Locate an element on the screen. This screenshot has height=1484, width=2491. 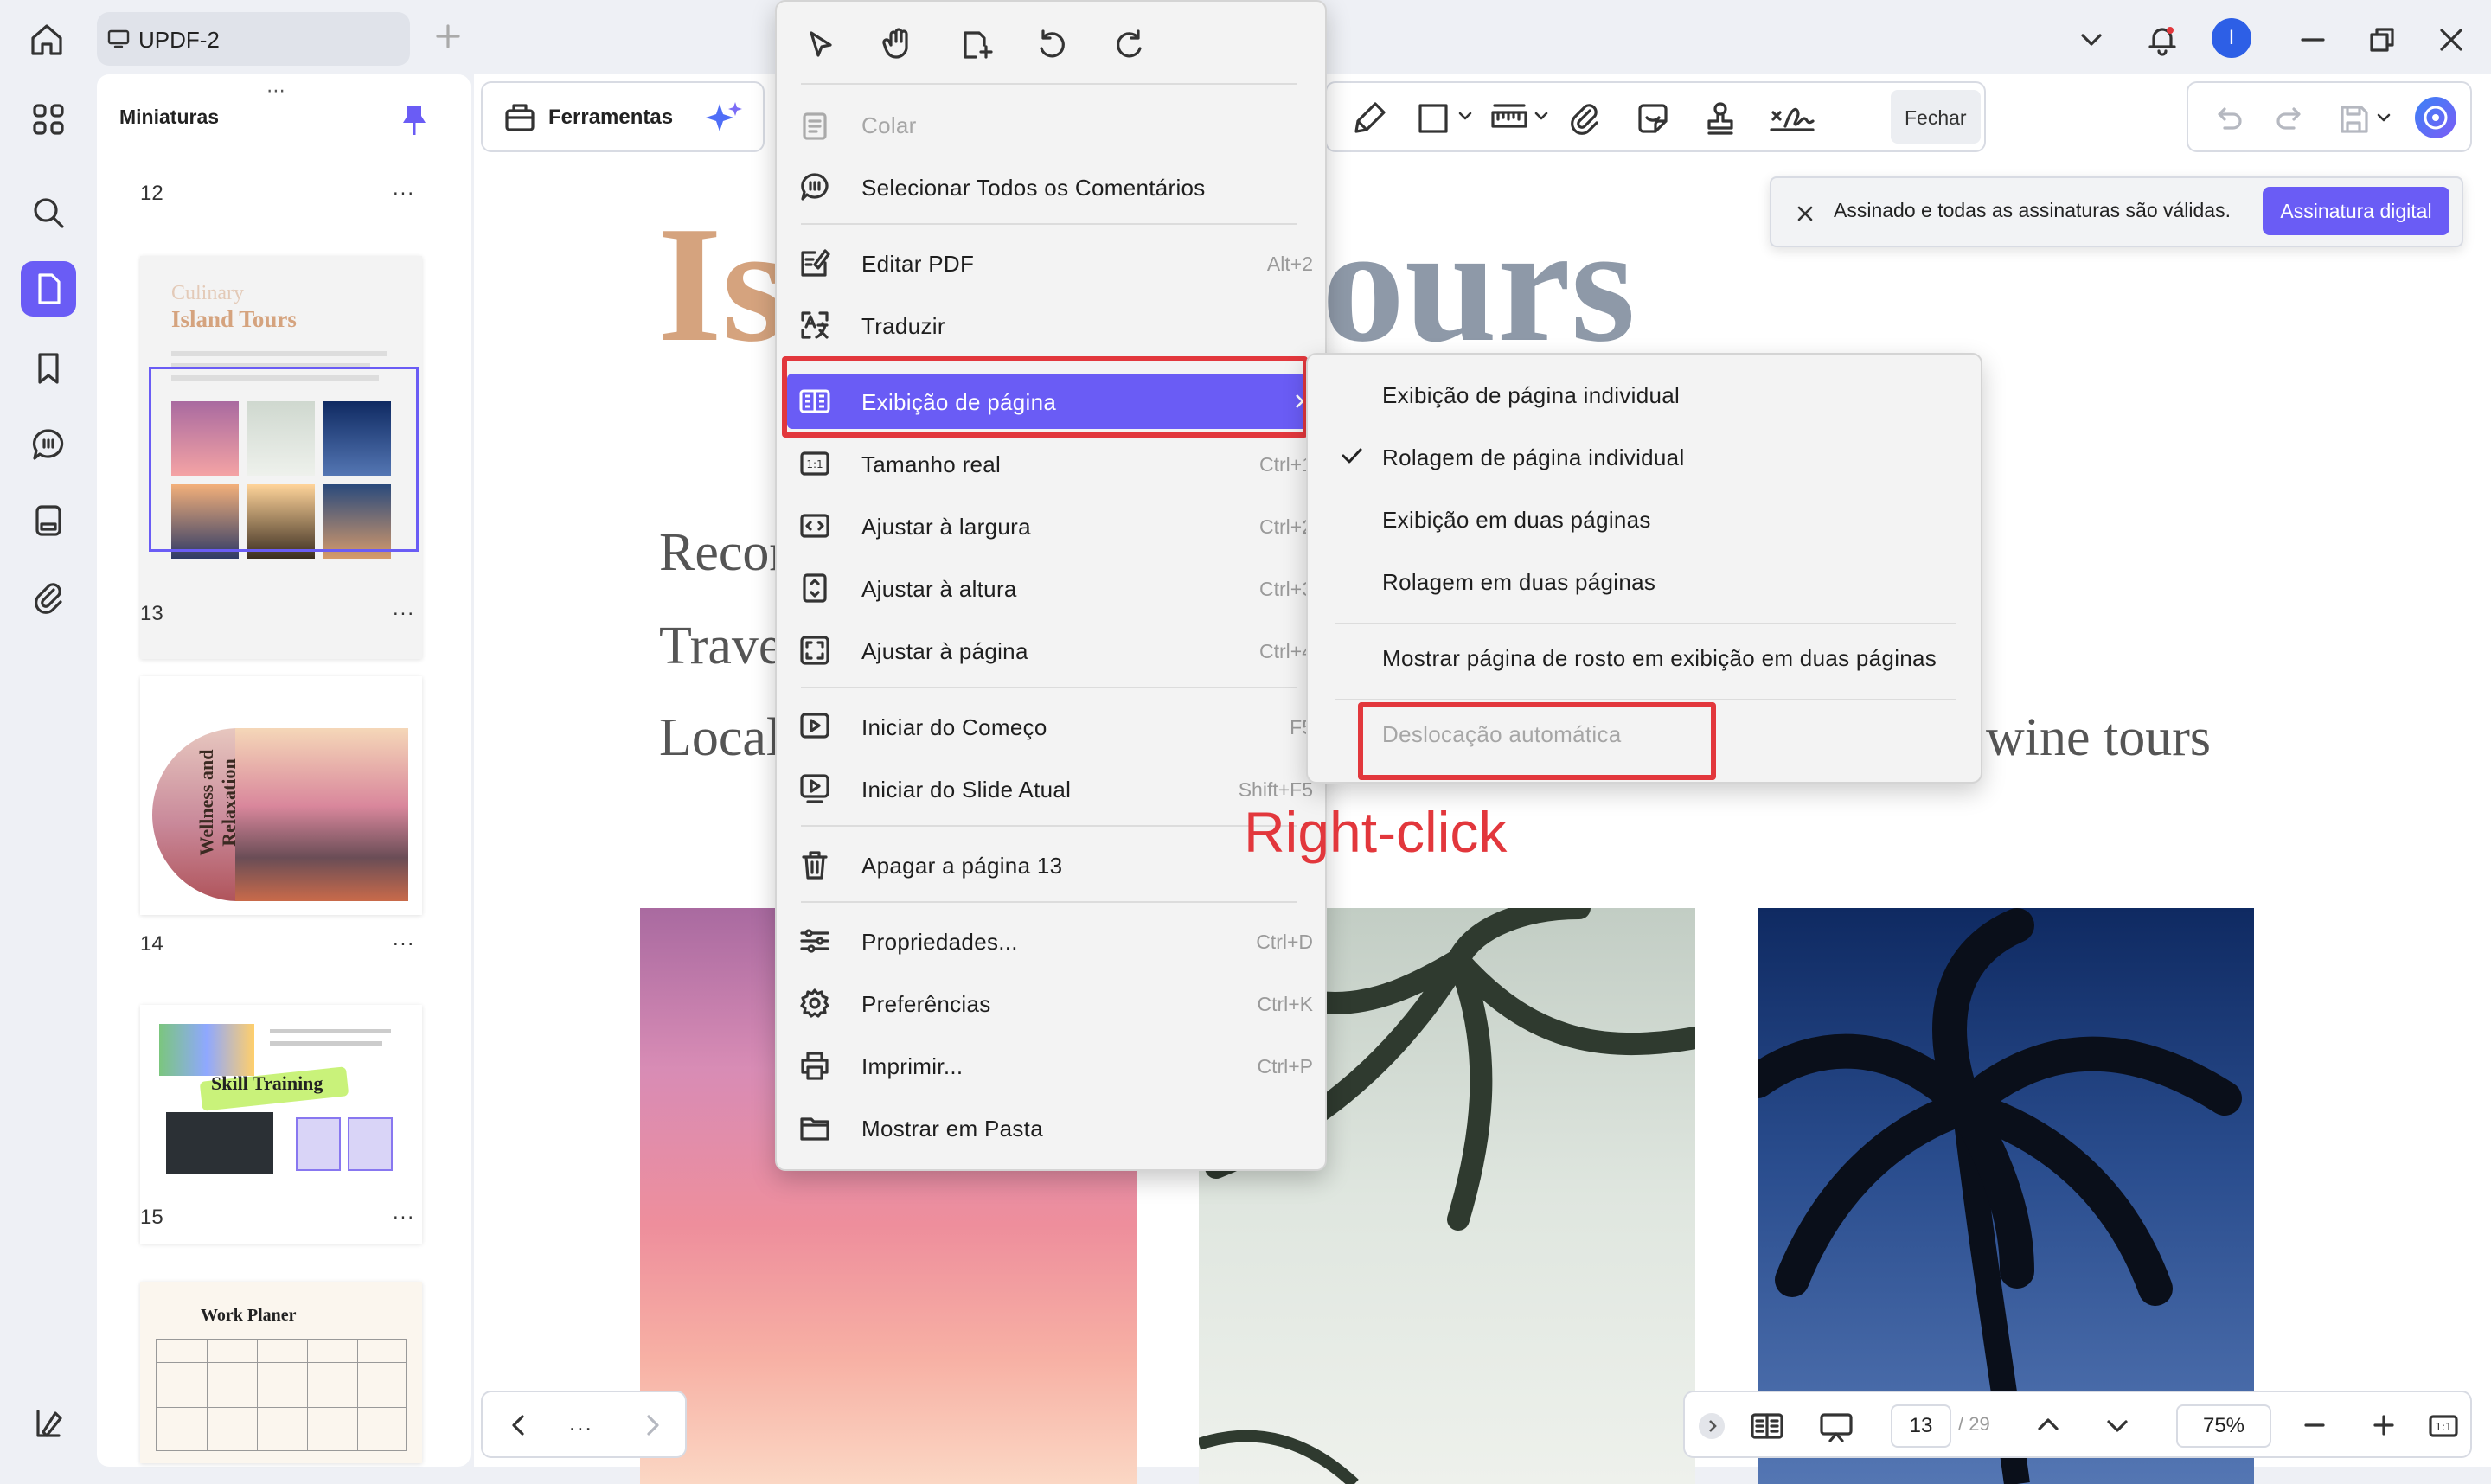
menu-item-label: Iniciar do Começo is located at coordinates (954, 727).